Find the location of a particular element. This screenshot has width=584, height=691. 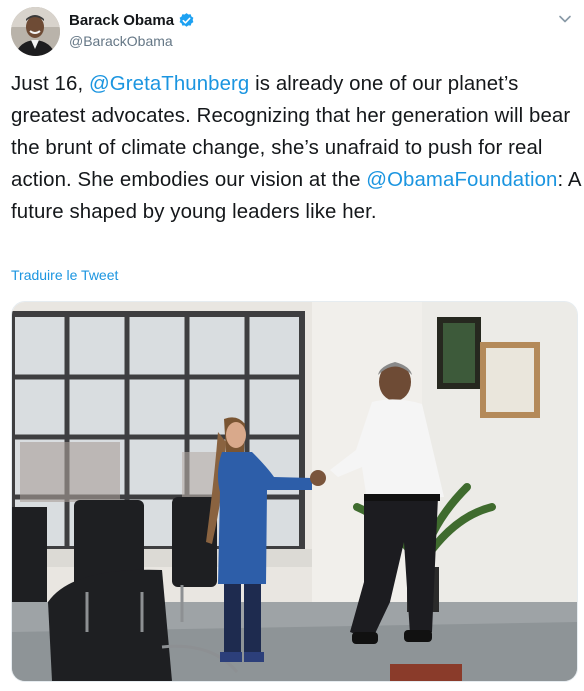

author-handle: @BarackObama is located at coordinates (121, 41).